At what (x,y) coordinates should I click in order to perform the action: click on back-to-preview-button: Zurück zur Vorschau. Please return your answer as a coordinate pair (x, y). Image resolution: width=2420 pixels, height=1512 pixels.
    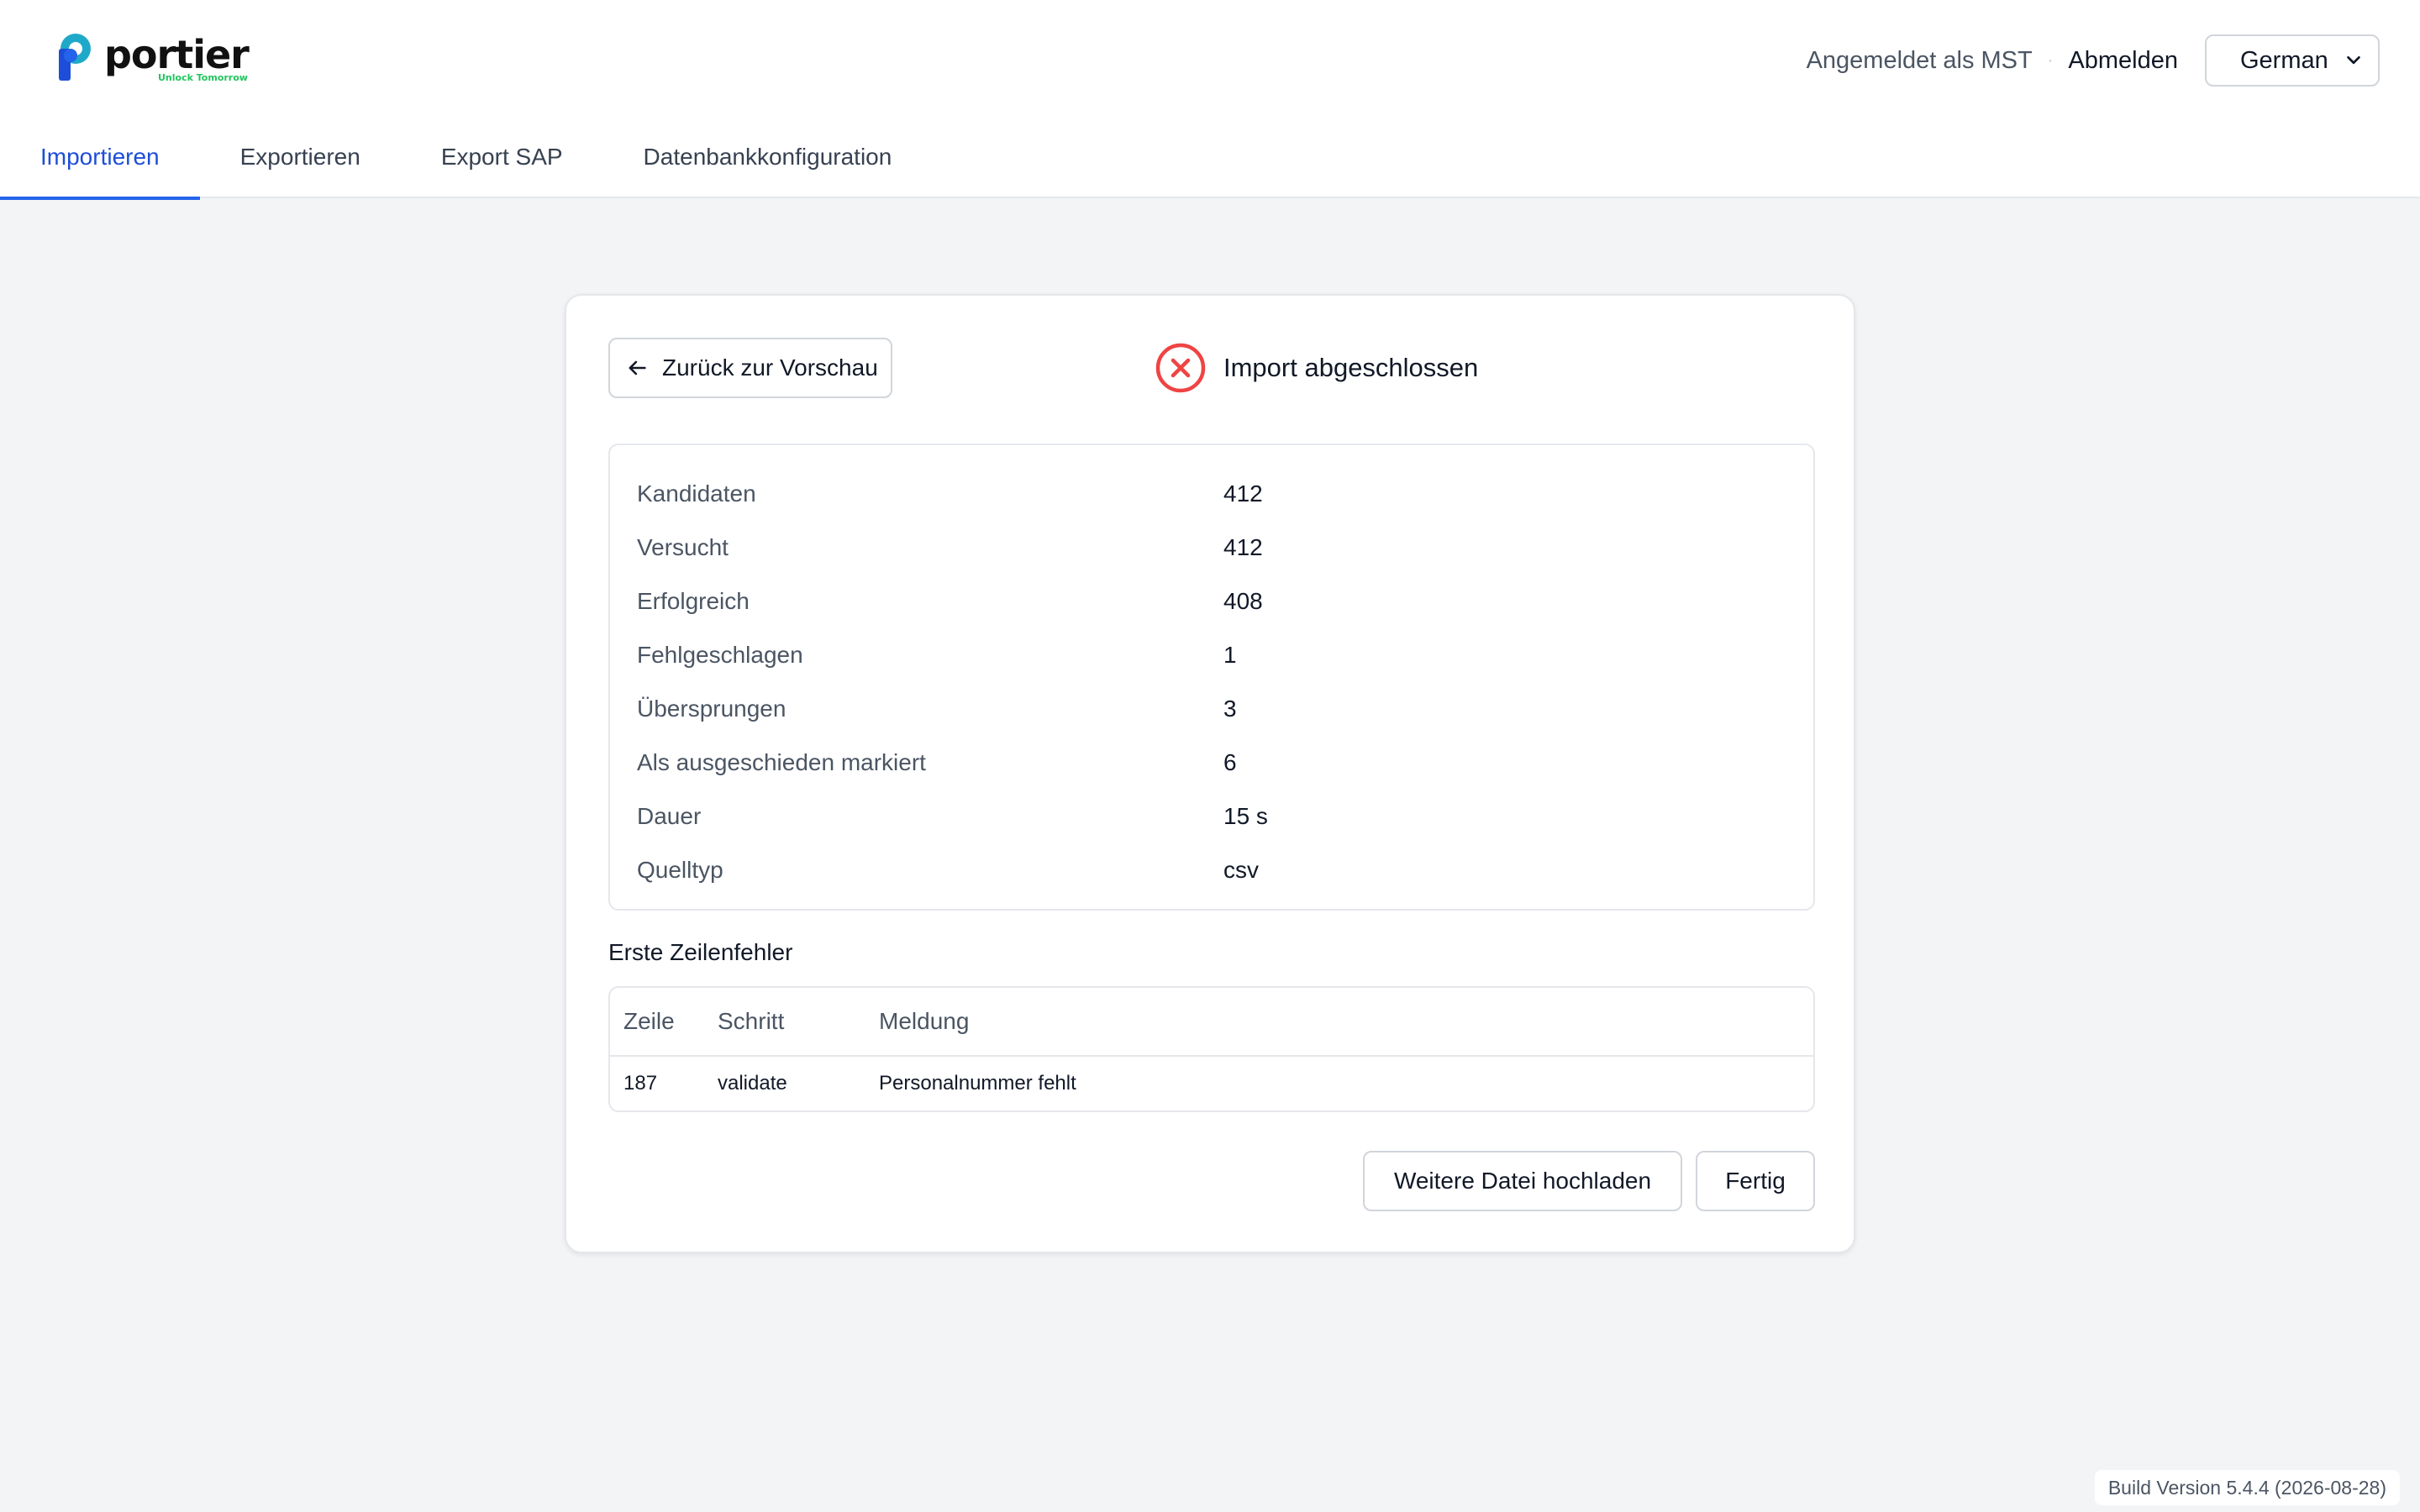
    Looking at the image, I should click on (750, 368).